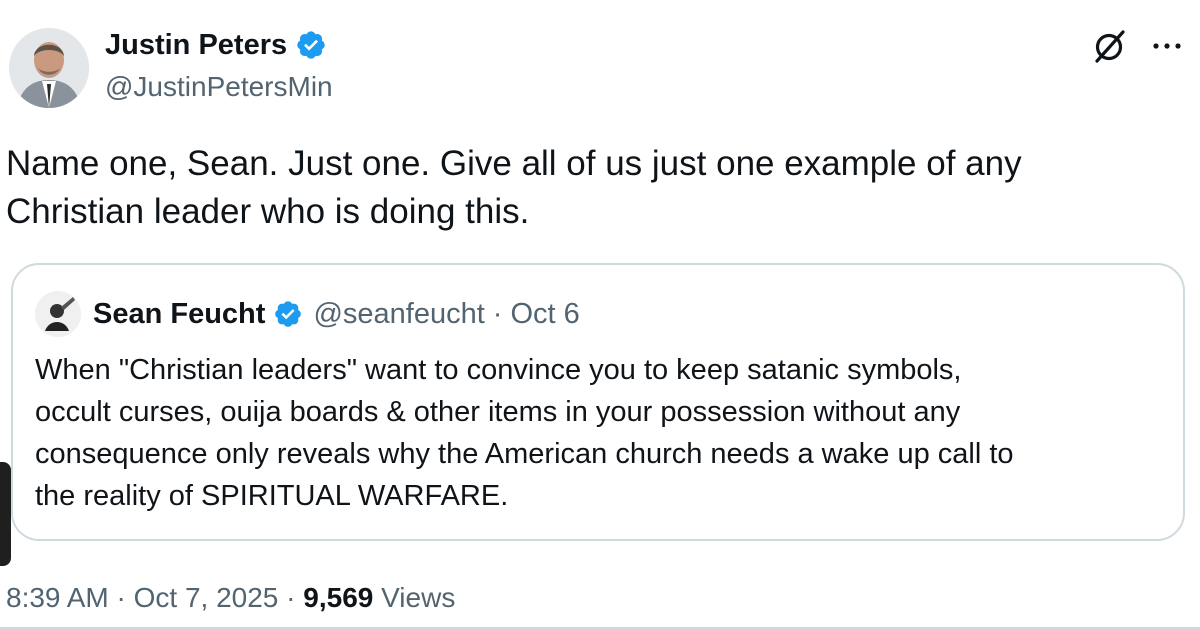 Image resolution: width=1200 pixels, height=629 pixels. What do you see at coordinates (1167, 46) in the screenshot?
I see `more-icon` at bounding box center [1167, 46].